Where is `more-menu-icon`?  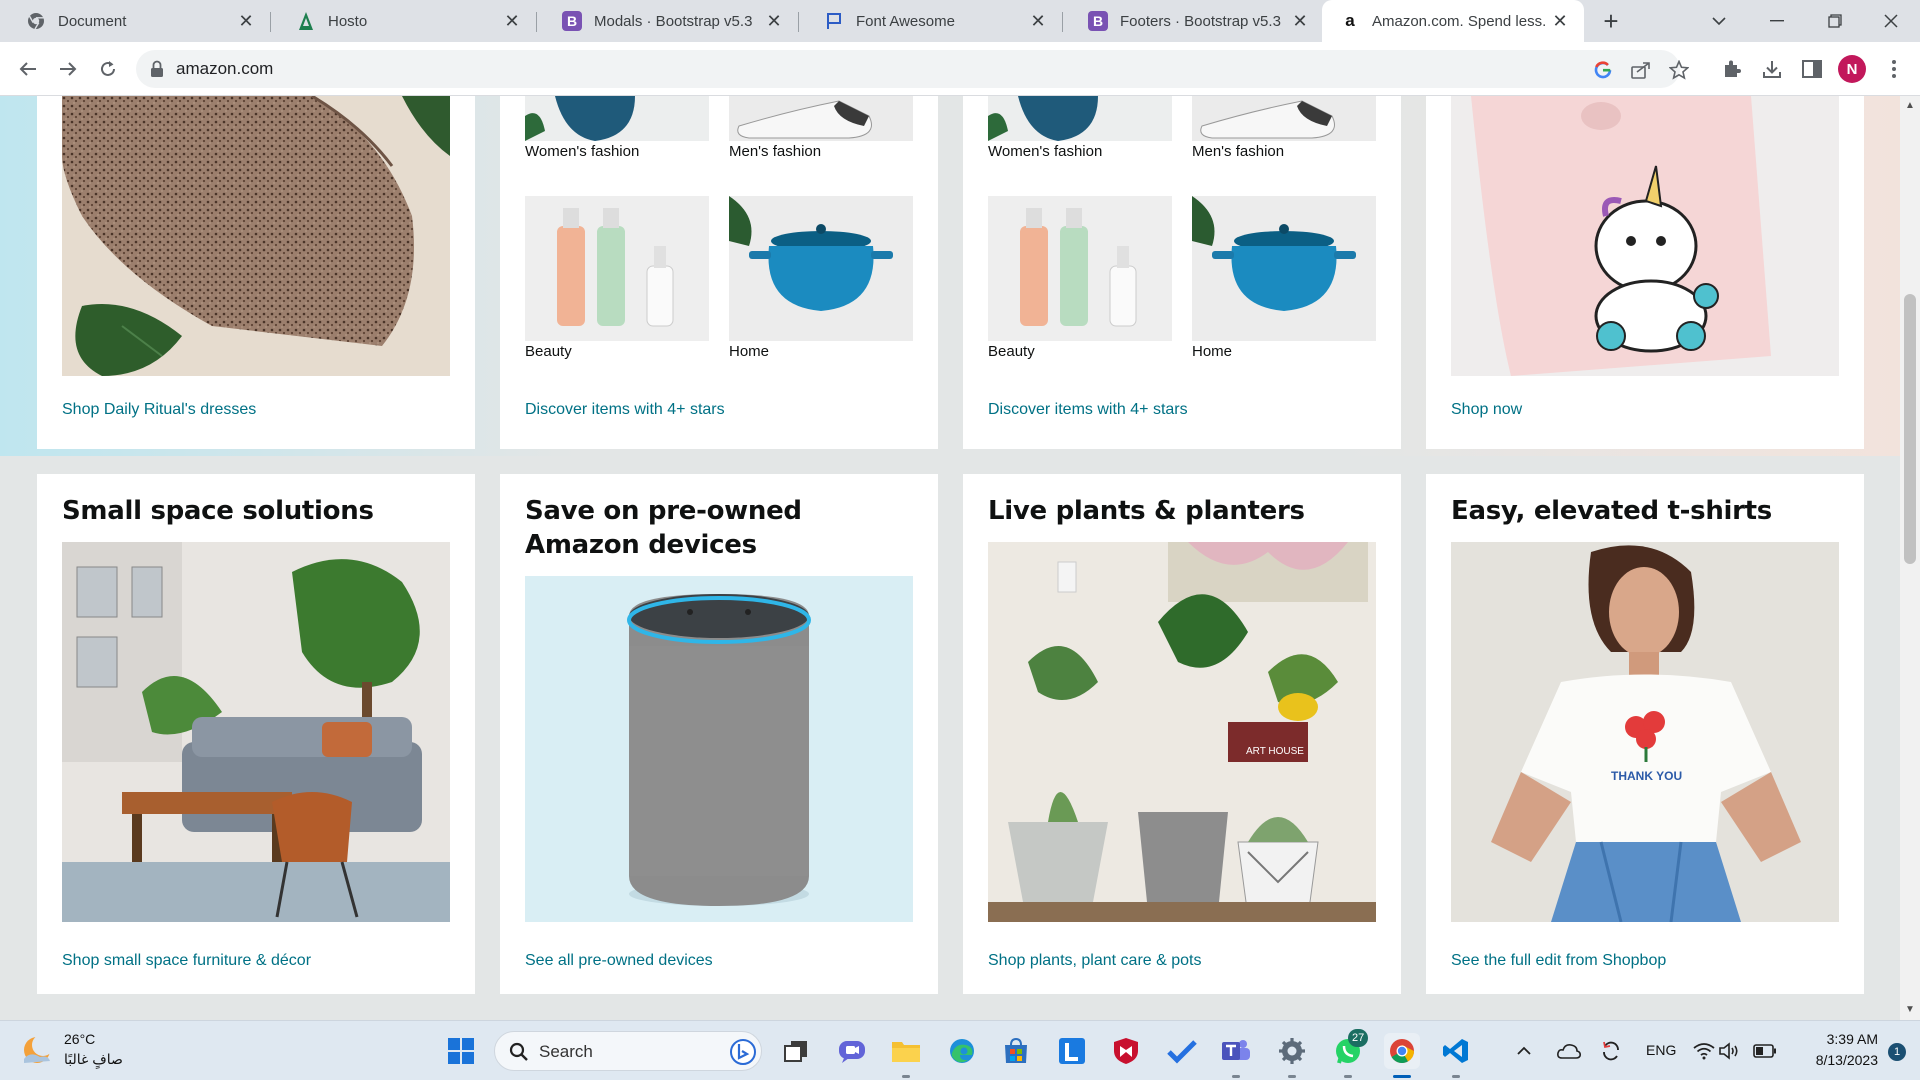
more-menu-icon is located at coordinates (1894, 69).